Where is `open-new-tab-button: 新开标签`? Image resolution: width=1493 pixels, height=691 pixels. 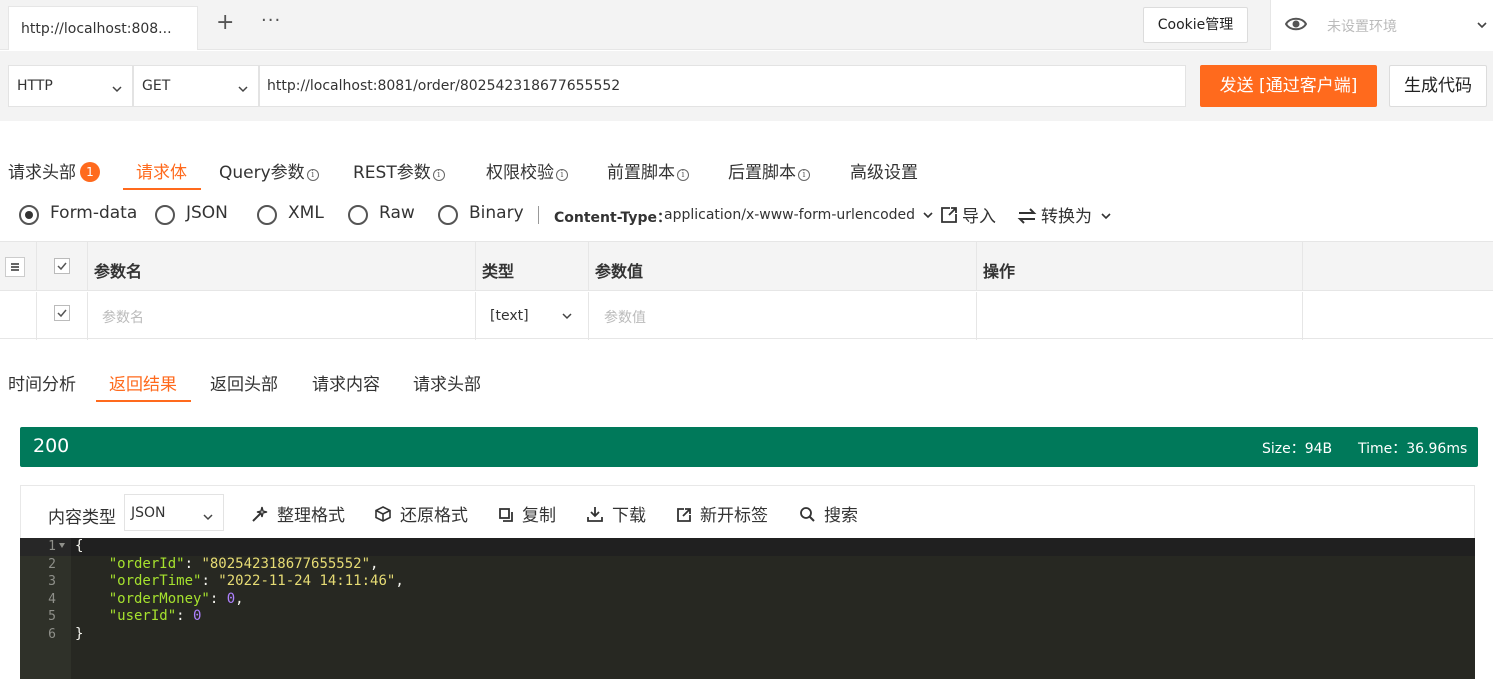 open-new-tab-button: 新开标签 is located at coordinates (722, 513).